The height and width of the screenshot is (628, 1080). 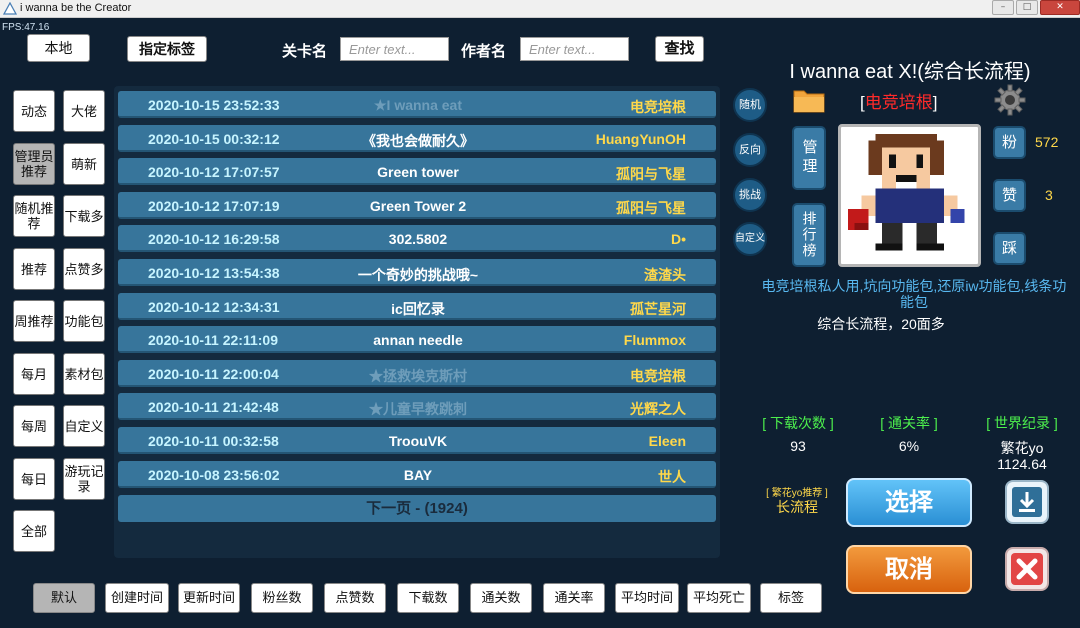 What do you see at coordinates (809, 100) in the screenshot?
I see `folder-icon` at bounding box center [809, 100].